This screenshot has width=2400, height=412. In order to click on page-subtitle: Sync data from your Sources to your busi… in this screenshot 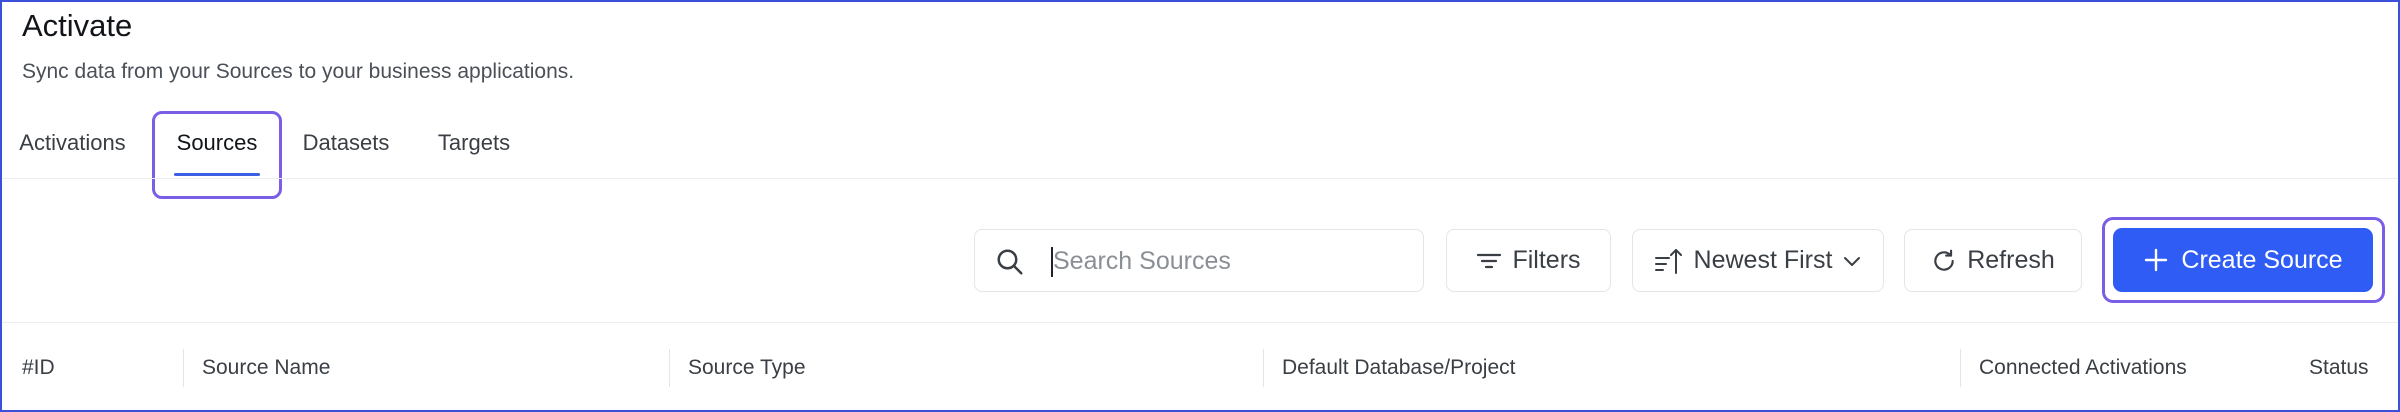, I will do `click(298, 71)`.